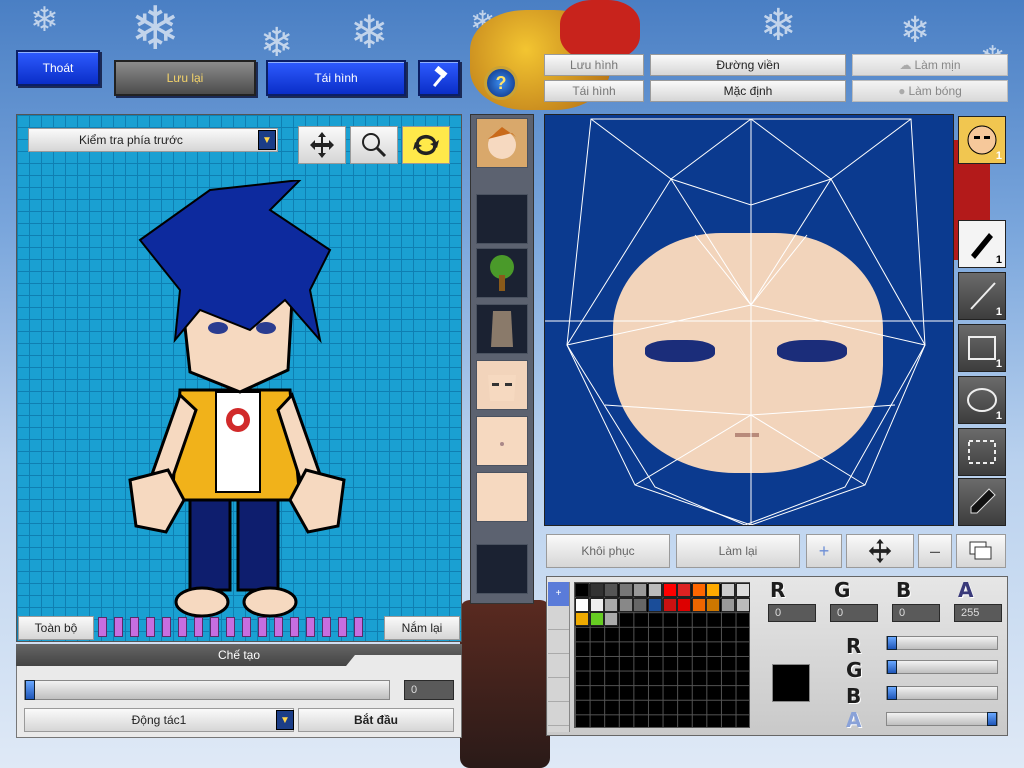 The image size is (1024, 768). Describe the element at coordinates (792, 613) in the screenshot. I see `r-value-field: 0` at that location.